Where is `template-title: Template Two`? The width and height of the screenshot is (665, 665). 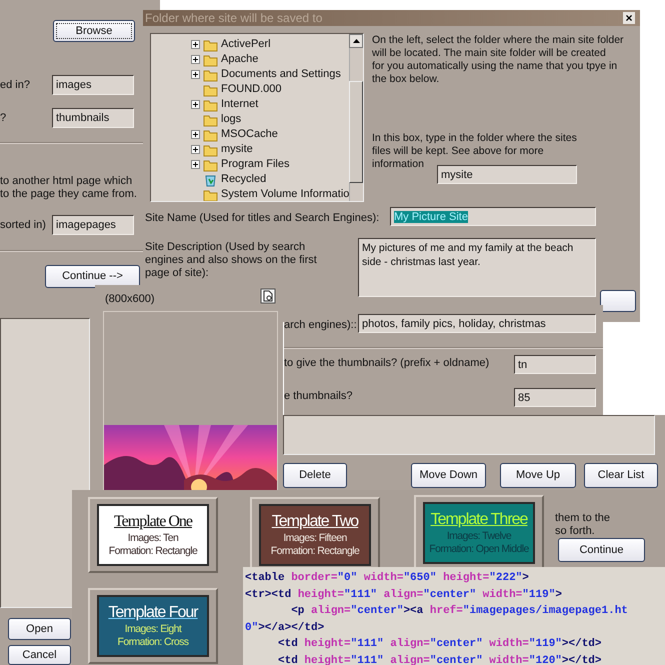 template-title: Template Two is located at coordinates (315, 522).